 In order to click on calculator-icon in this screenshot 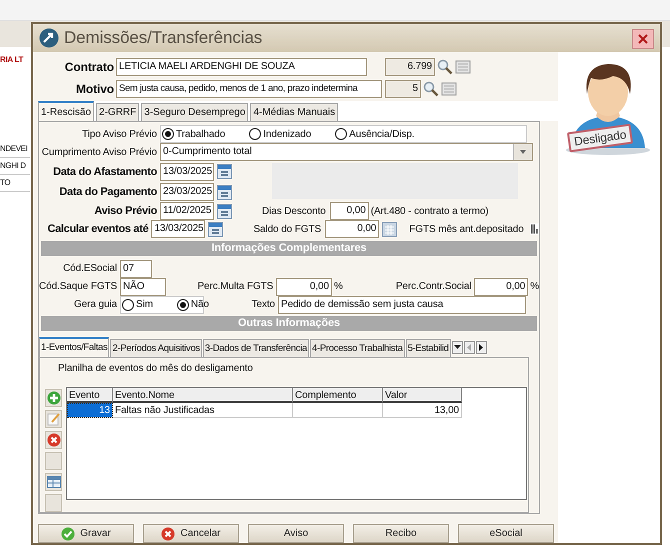, I will do `click(390, 229)`.